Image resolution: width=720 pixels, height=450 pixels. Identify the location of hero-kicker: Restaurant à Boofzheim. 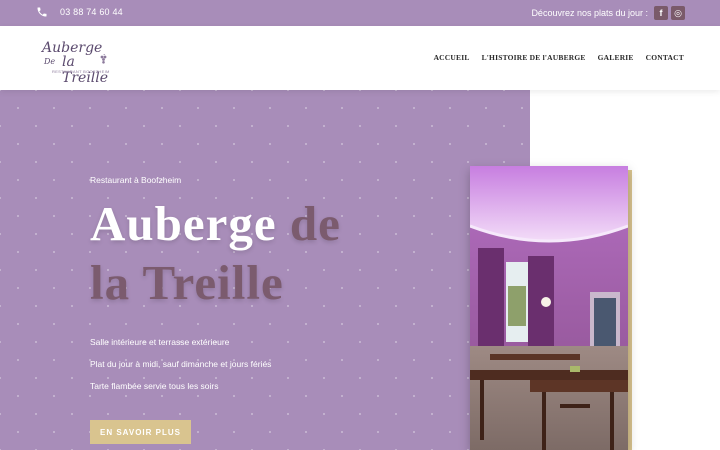
(136, 180).